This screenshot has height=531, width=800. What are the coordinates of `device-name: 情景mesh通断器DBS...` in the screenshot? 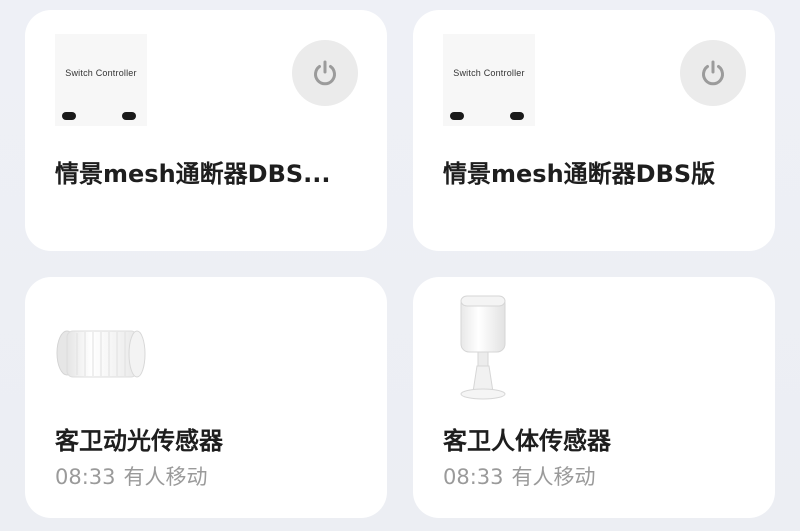 It's located at (193, 174).